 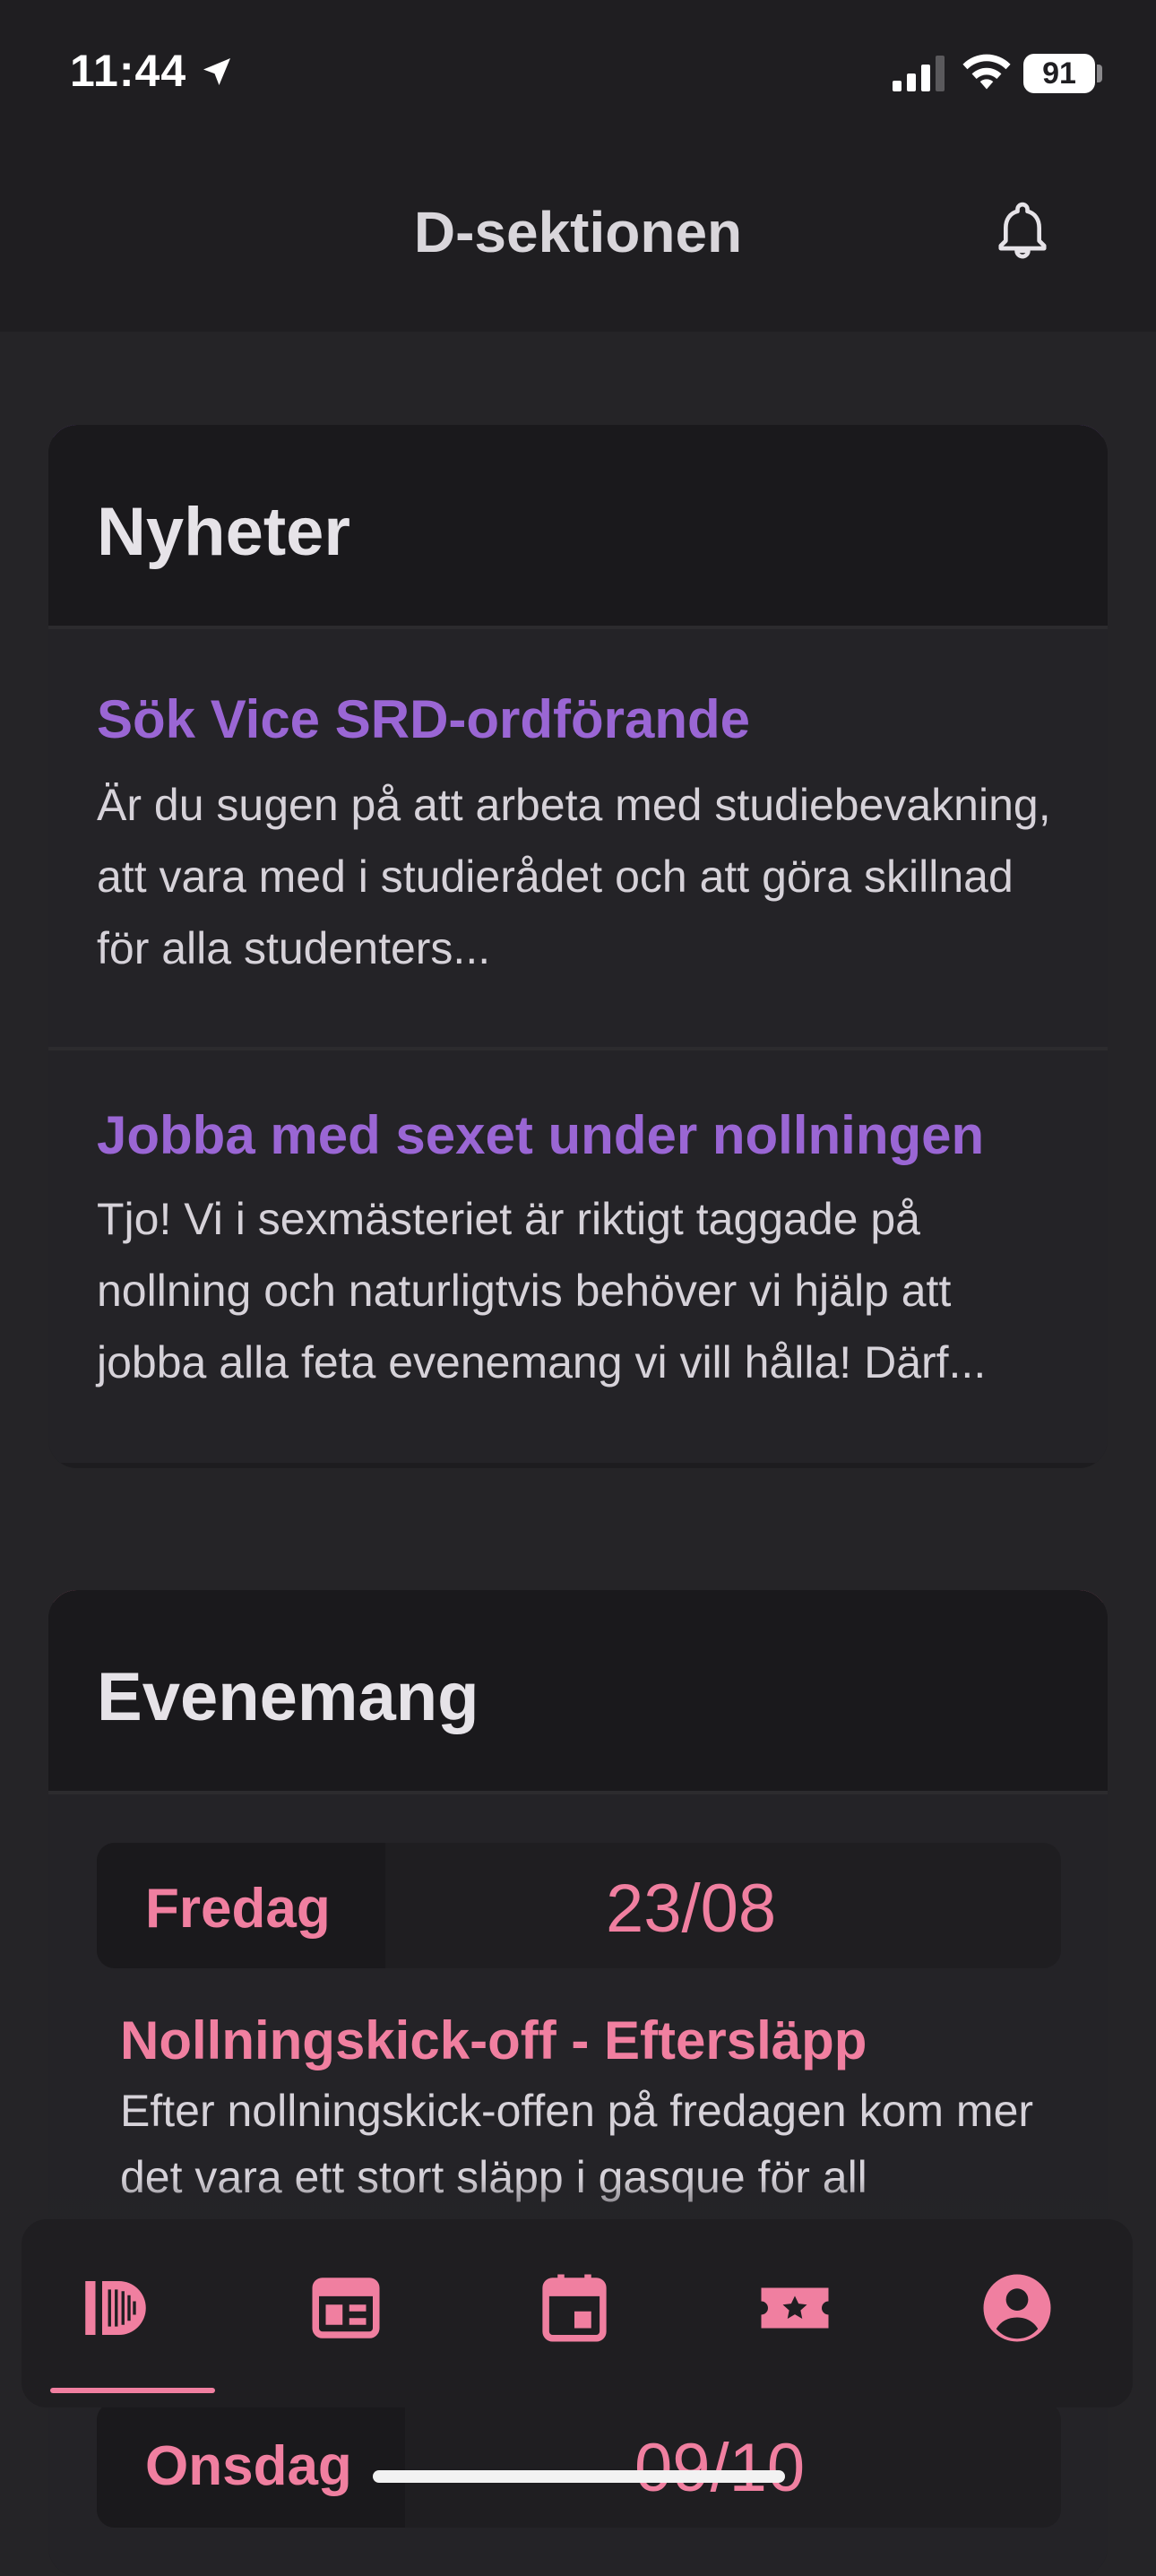 What do you see at coordinates (1017, 2308) in the screenshot?
I see `account-icon` at bounding box center [1017, 2308].